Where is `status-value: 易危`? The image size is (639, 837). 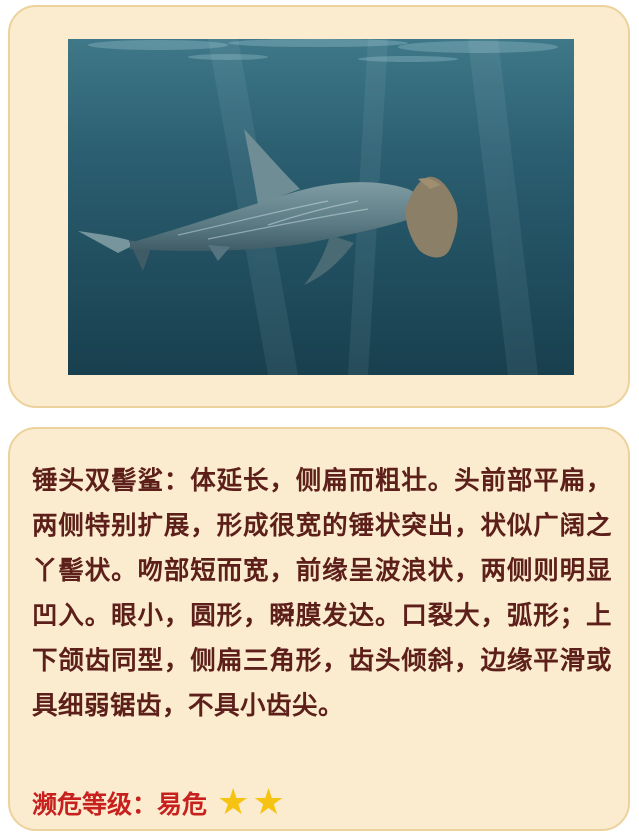 status-value: 易危 is located at coordinates (182, 804).